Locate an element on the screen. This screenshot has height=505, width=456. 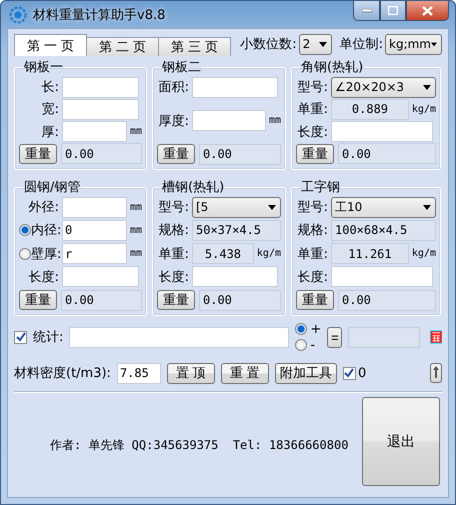
operator-label: + is located at coordinates (316, 329).